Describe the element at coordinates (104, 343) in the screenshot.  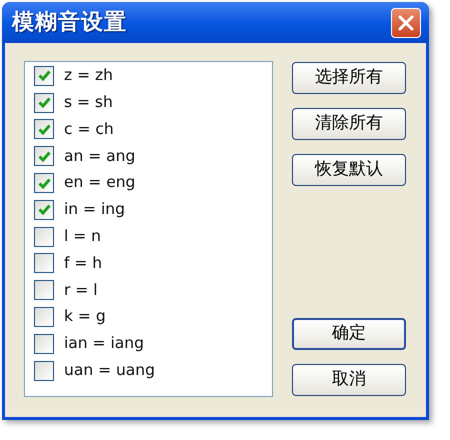
I see `option-label: ian = iang` at that location.